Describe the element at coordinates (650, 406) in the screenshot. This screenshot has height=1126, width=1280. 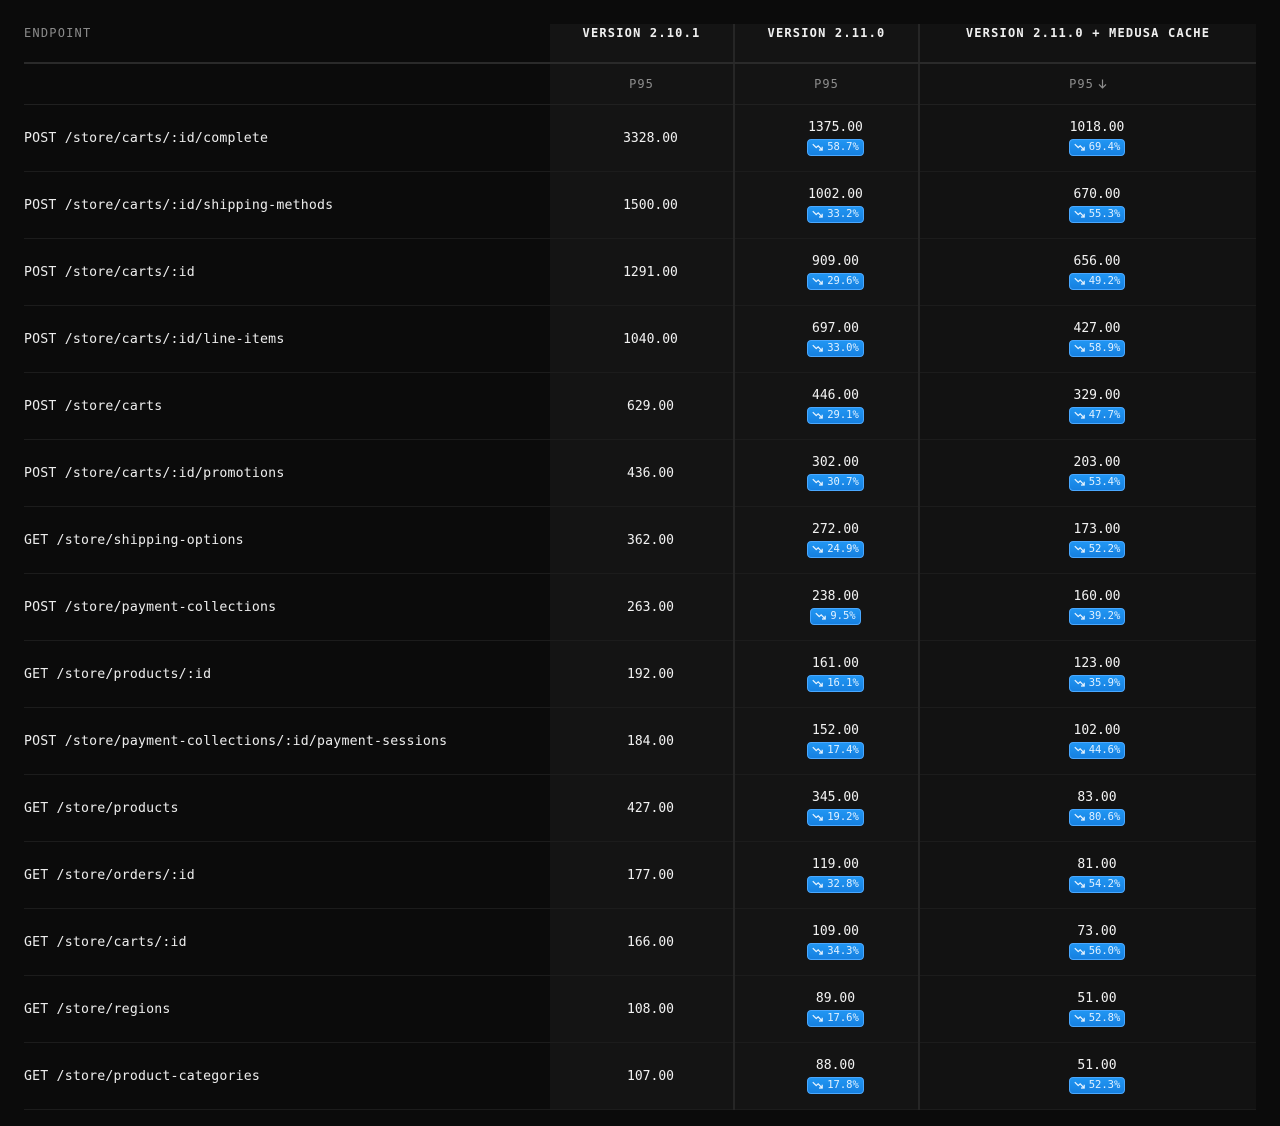
I see `p95-v1-value: 629.00` at that location.